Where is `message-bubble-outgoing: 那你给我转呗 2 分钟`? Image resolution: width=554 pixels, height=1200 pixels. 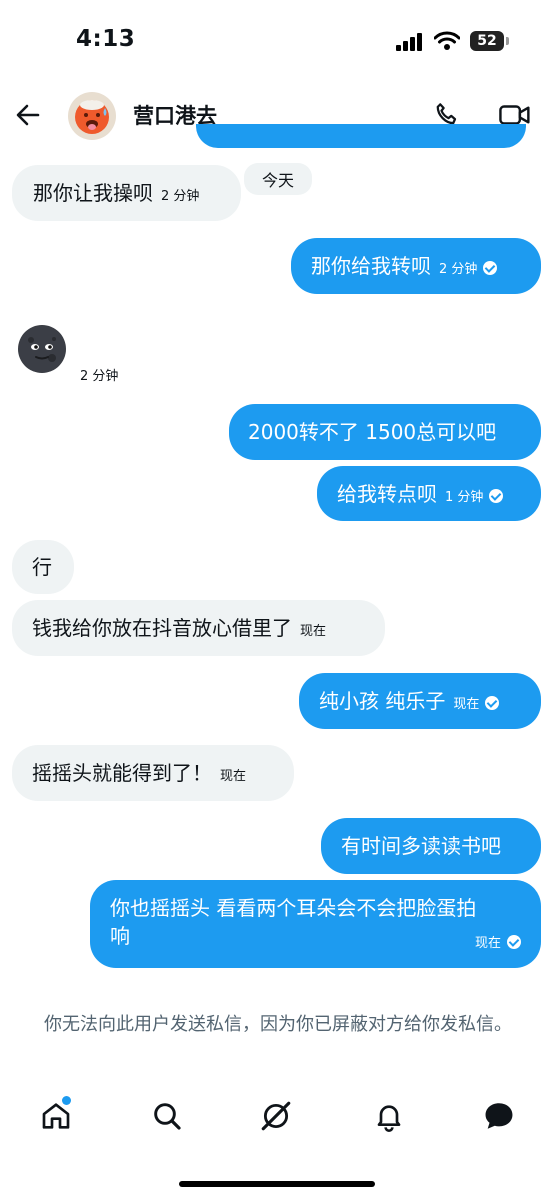 message-bubble-outgoing: 那你给我转呗 2 分钟 is located at coordinates (416, 266).